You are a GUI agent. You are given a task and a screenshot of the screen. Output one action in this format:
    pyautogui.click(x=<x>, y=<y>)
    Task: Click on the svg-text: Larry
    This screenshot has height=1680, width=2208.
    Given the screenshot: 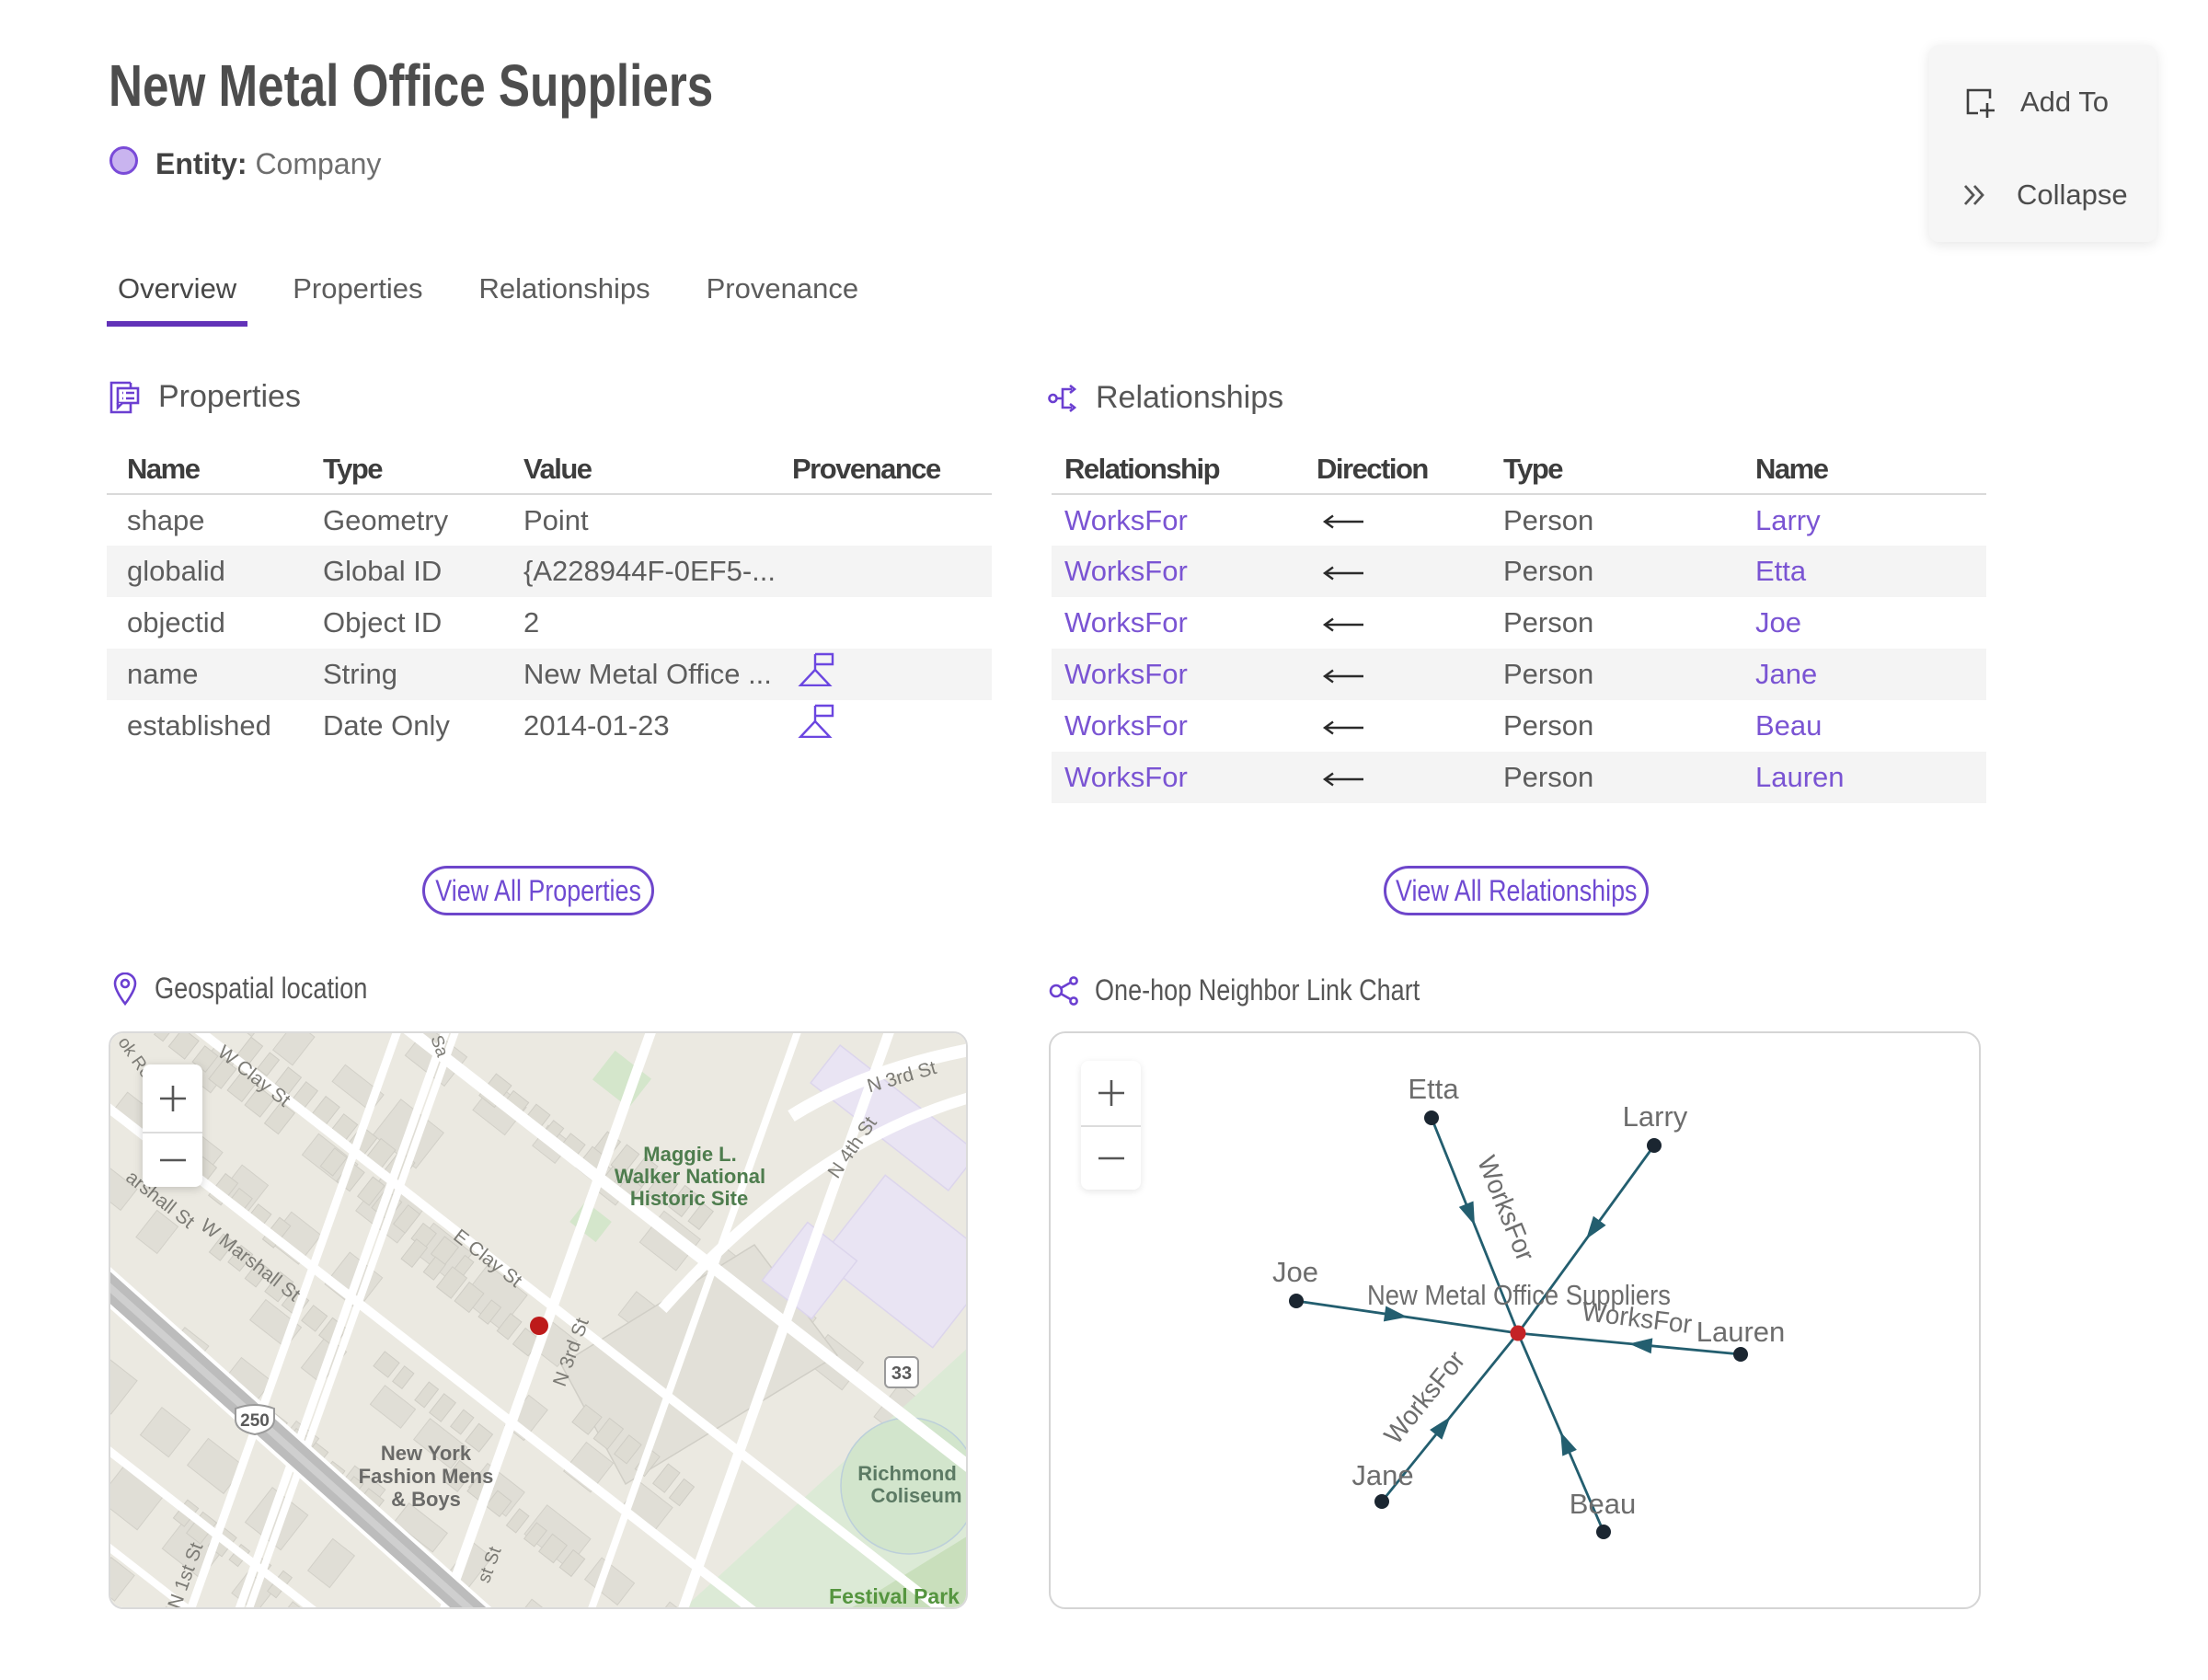 What is the action you would take?
    pyautogui.click(x=1655, y=1116)
    